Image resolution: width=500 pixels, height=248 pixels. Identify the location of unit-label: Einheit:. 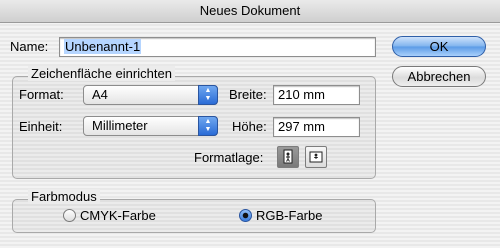
(41, 126).